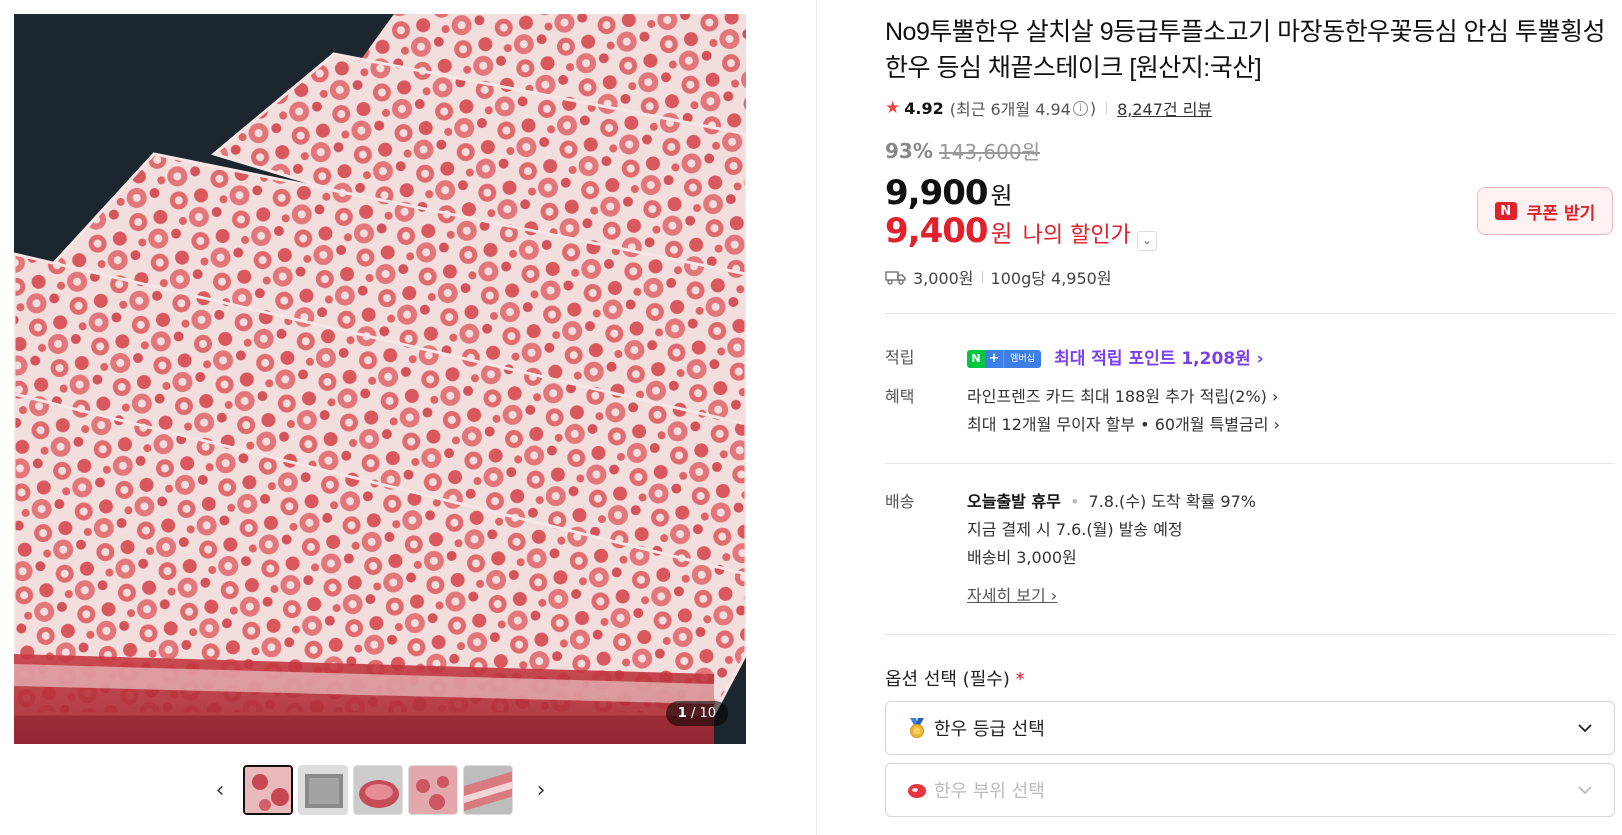 This screenshot has width=1622, height=835. What do you see at coordinates (1020, 679) in the screenshot?
I see `required-mark: *` at bounding box center [1020, 679].